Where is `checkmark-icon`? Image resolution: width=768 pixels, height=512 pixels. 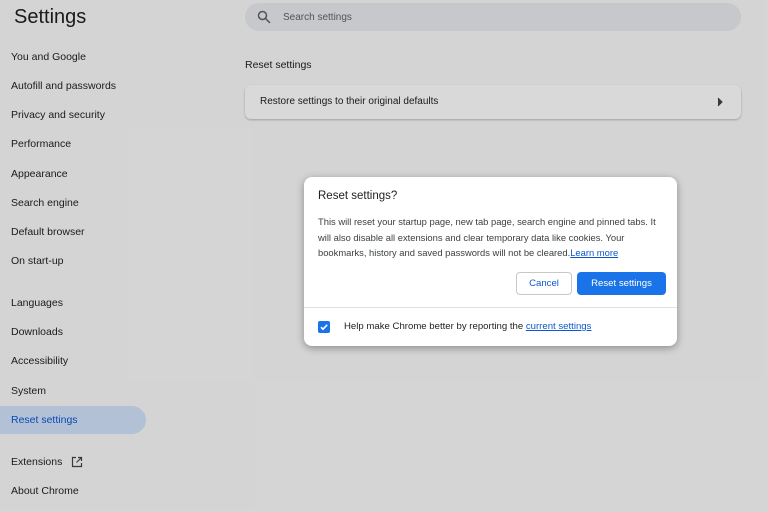
checkmark-icon is located at coordinates (324, 327).